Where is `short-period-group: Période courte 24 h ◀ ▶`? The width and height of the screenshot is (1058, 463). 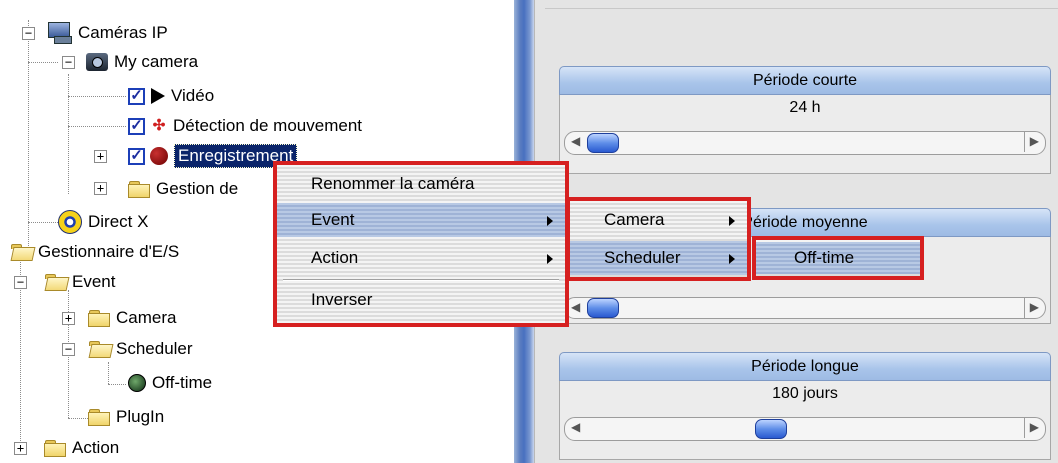
short-period-group: Période courte 24 h ◀ ▶ is located at coordinates (805, 120).